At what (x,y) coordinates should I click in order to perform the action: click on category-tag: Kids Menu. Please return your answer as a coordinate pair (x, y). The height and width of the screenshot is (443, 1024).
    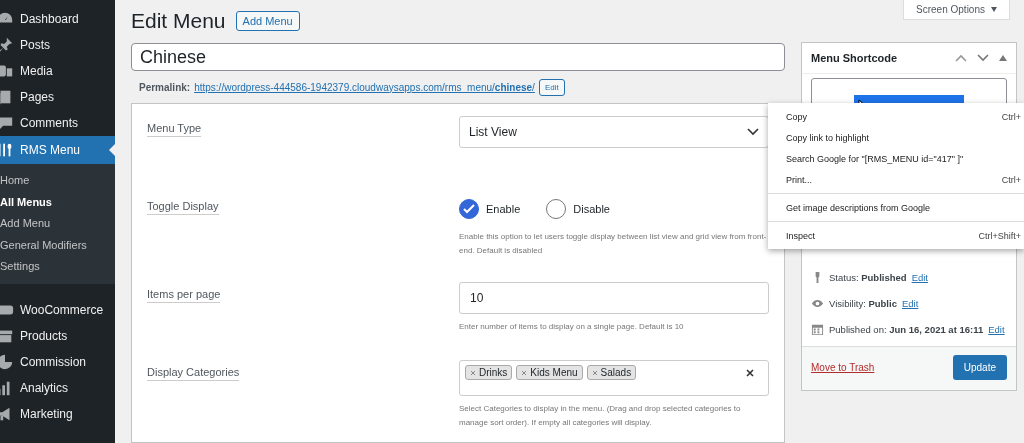
    Looking at the image, I should click on (549, 372).